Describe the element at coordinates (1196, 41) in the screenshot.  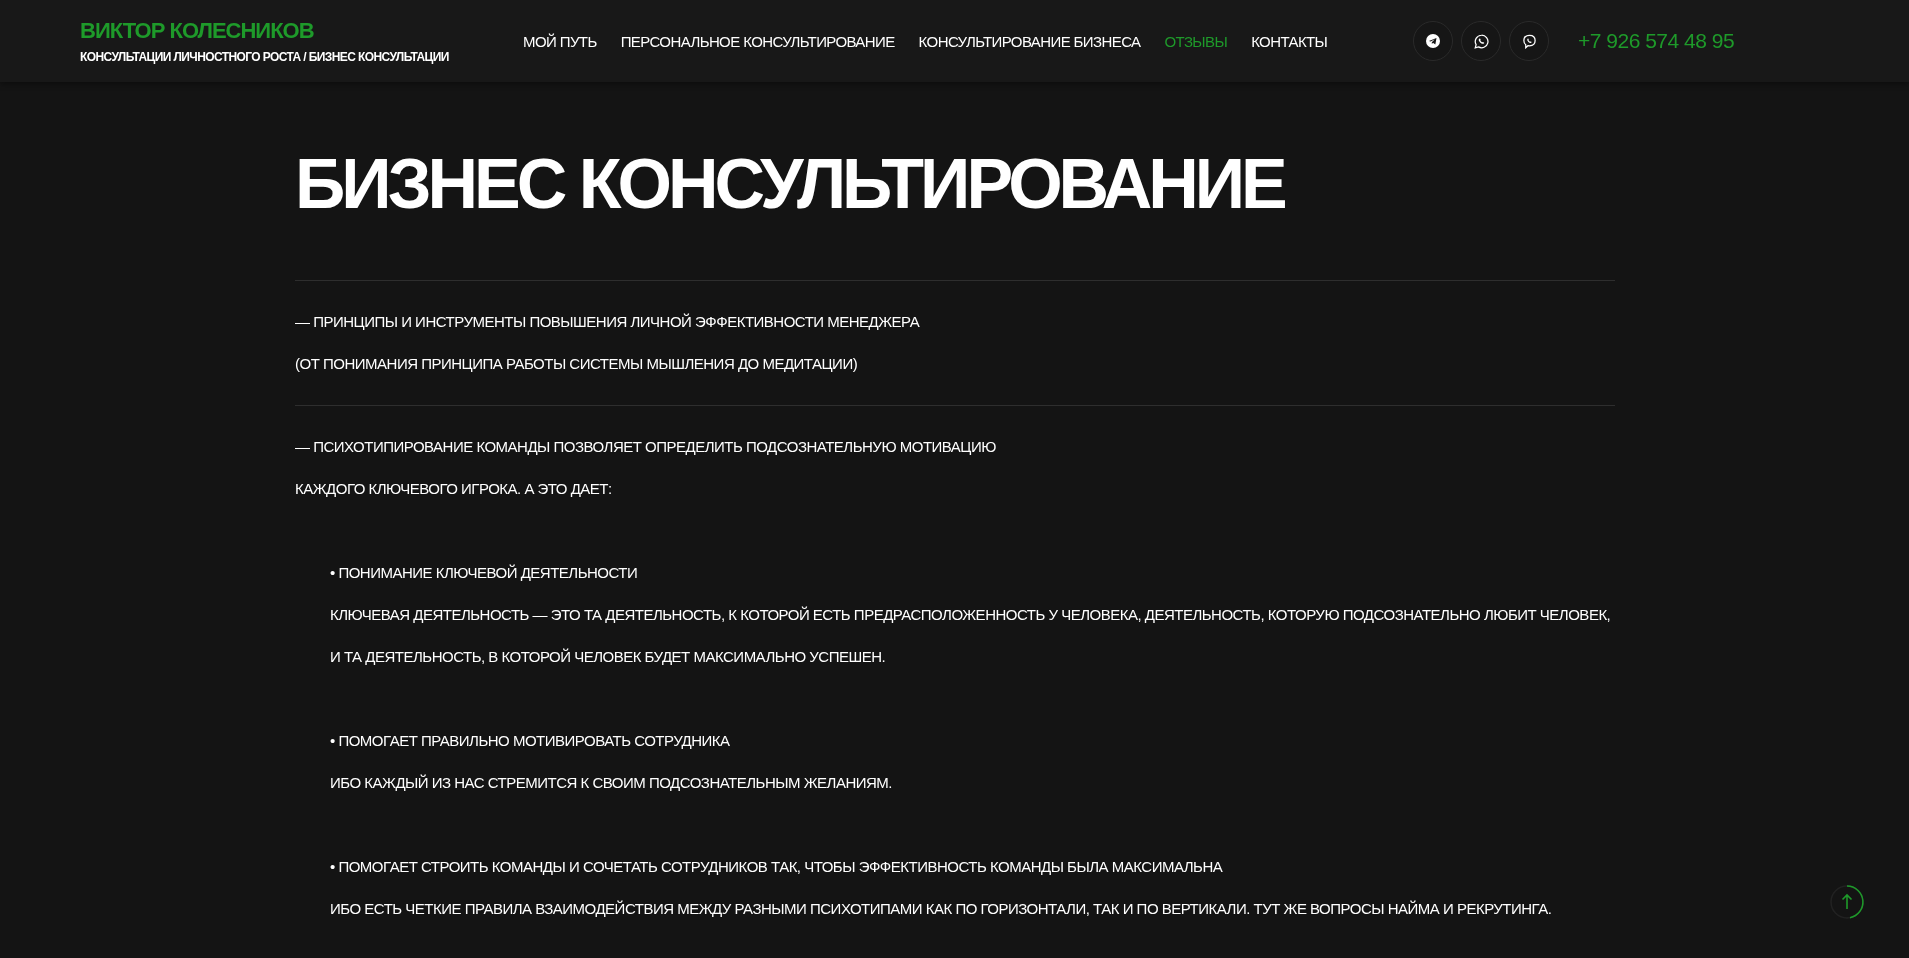
I see `nav-link: ОТЗЫВЫ` at that location.